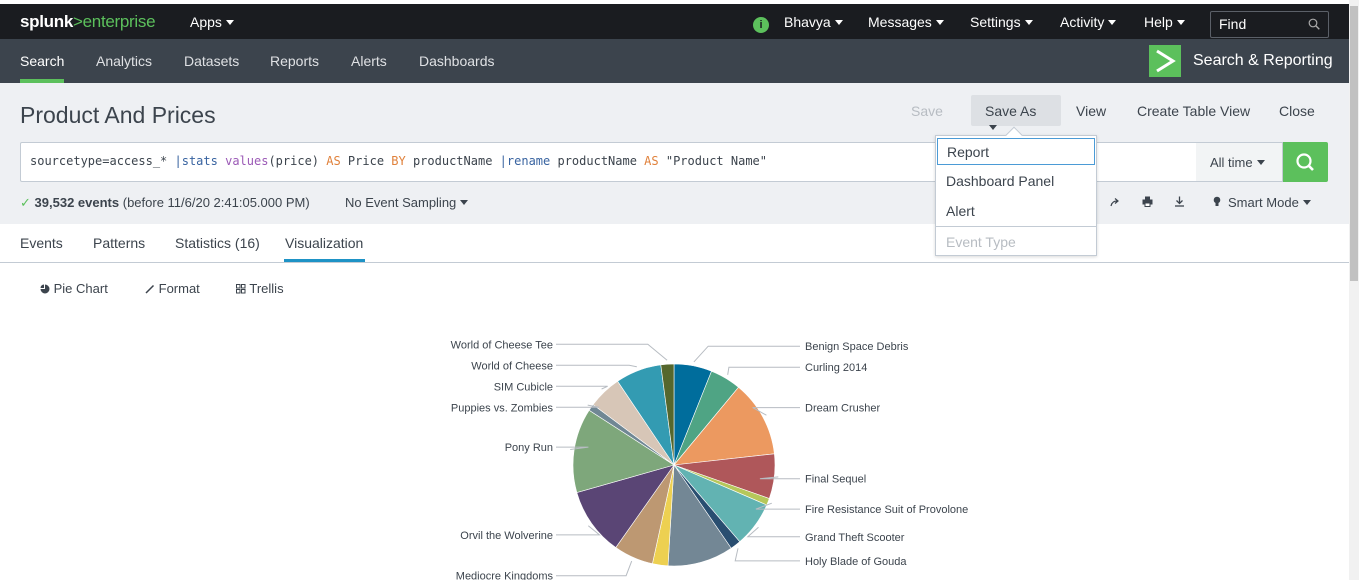  I want to click on pie-slice-label: Curling 2014, so click(836, 368).